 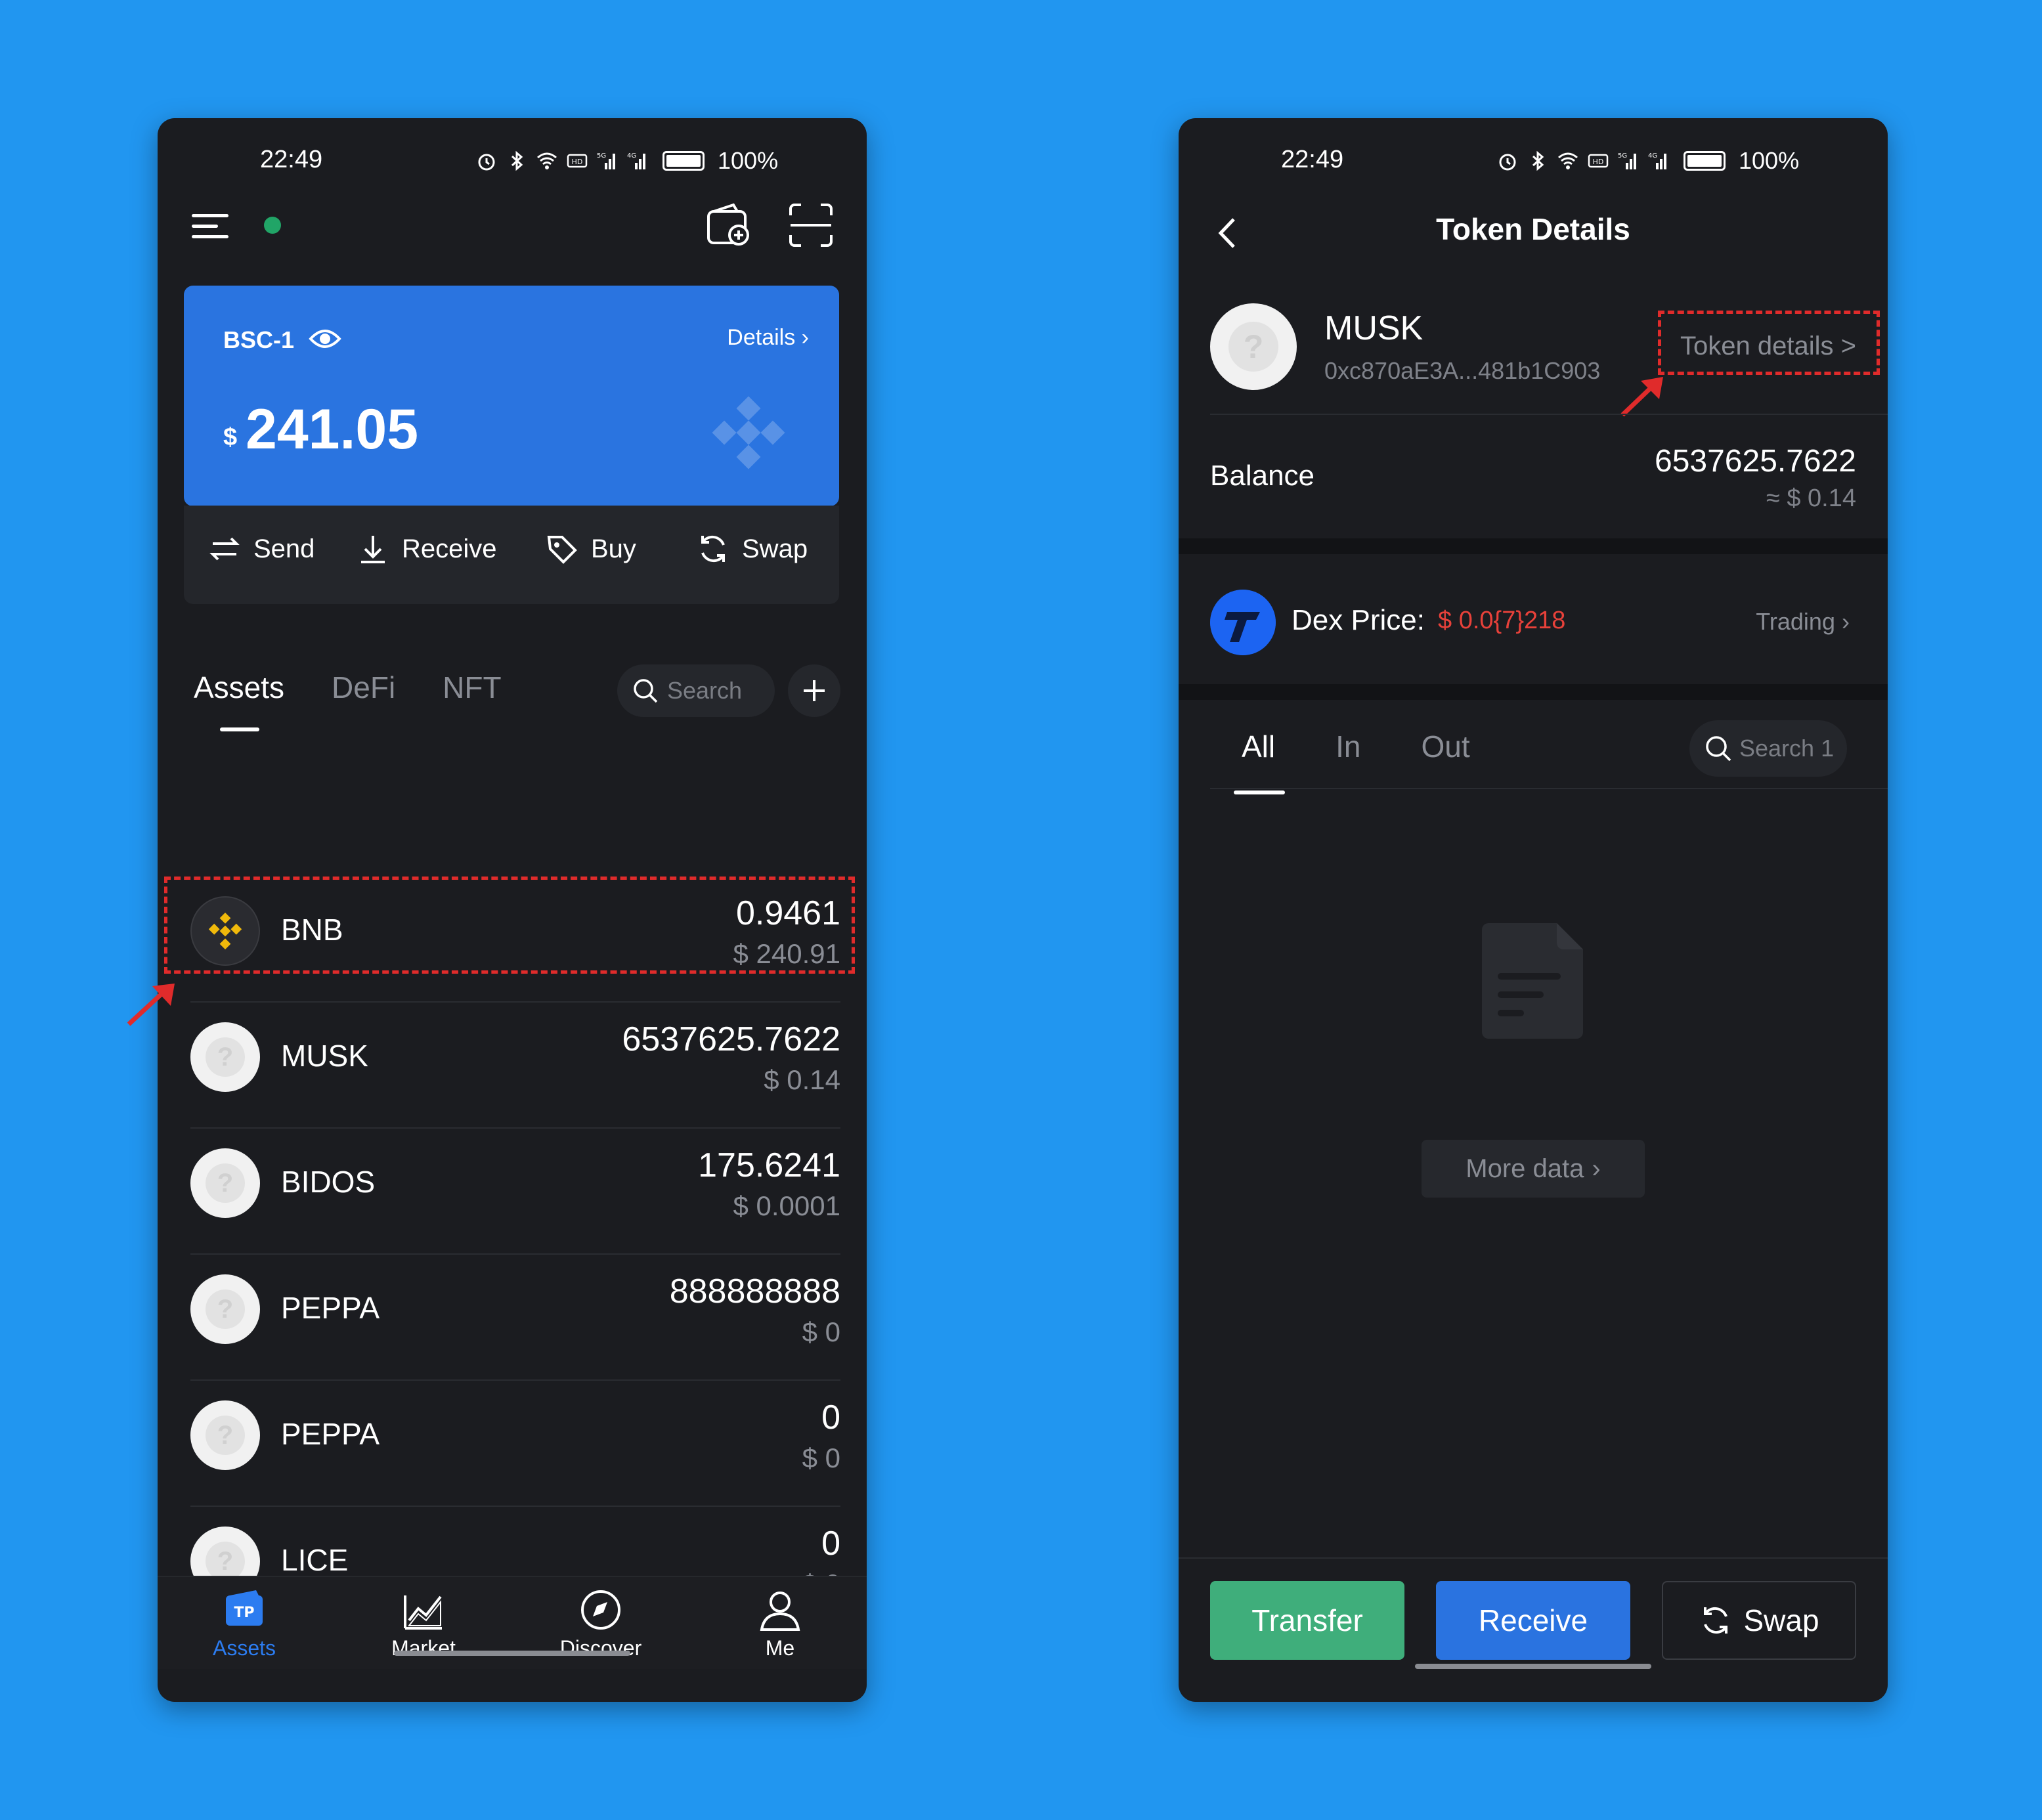 I want to click on nav-me: Me, so click(x=780, y=1623).